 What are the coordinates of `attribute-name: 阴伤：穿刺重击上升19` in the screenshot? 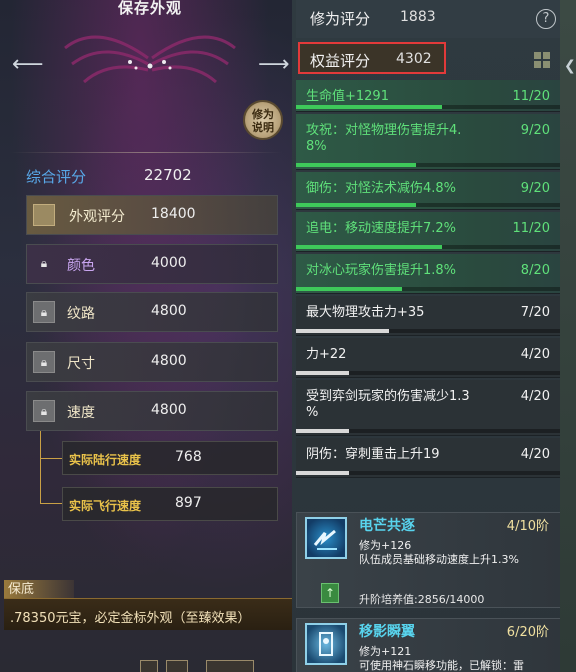 It's located at (373, 454).